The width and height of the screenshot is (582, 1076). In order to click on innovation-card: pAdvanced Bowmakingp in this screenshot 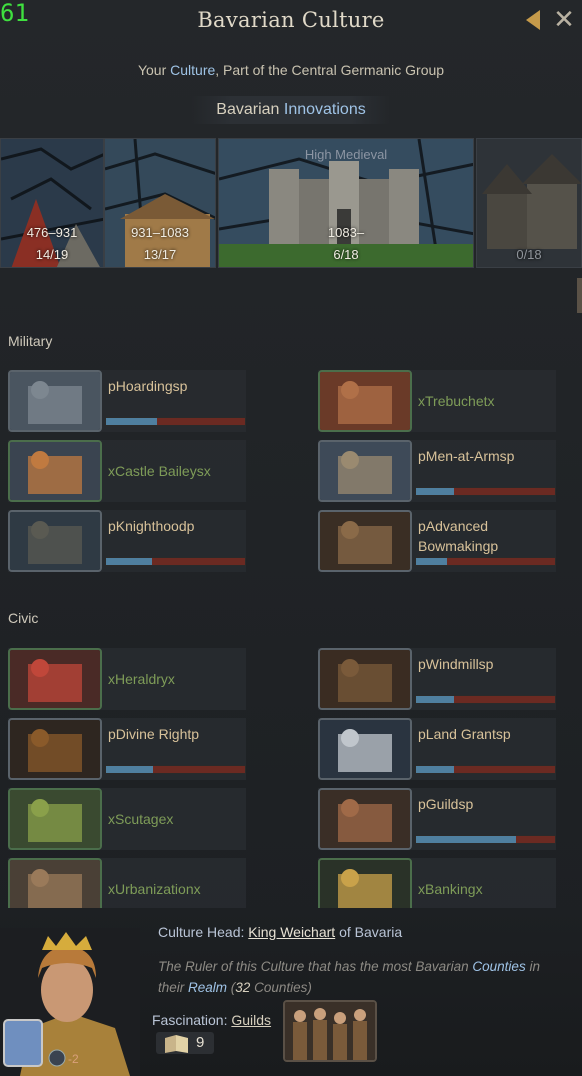, I will do `click(437, 541)`.